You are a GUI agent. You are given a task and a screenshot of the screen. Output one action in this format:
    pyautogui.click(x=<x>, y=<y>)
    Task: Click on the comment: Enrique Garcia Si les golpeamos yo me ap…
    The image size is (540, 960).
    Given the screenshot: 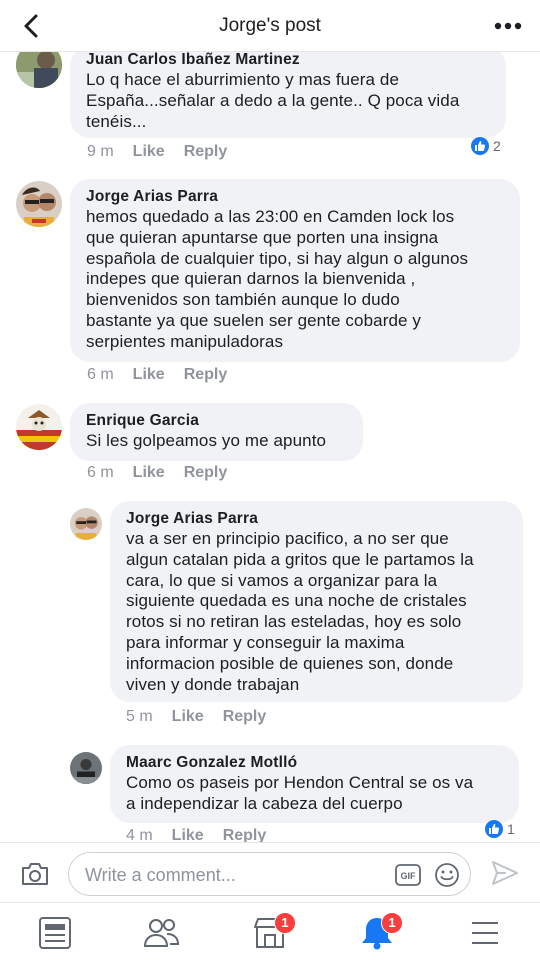 What is the action you would take?
    pyautogui.click(x=270, y=449)
    